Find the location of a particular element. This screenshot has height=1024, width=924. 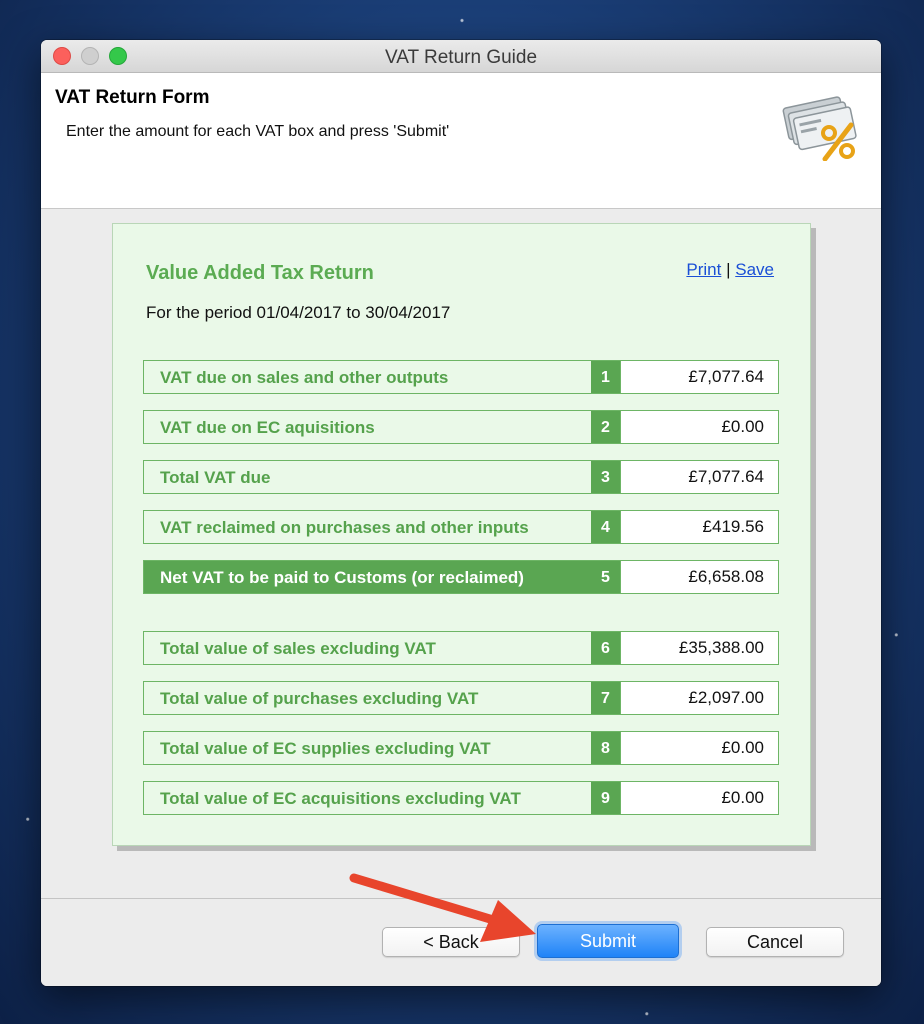

print-link: Print is located at coordinates (703, 269).